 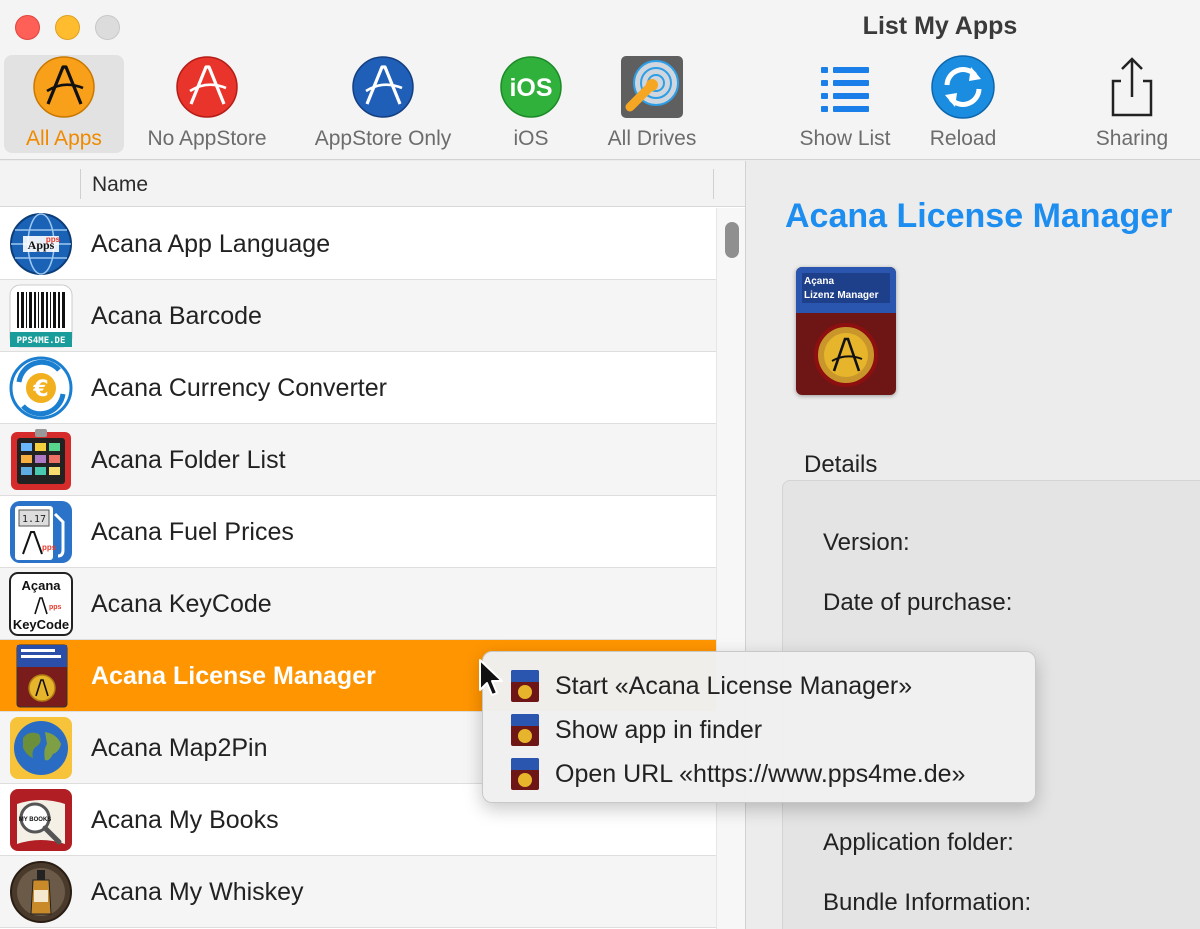 I want to click on large-icon-line2: Lizenz Manager, so click(x=841, y=295).